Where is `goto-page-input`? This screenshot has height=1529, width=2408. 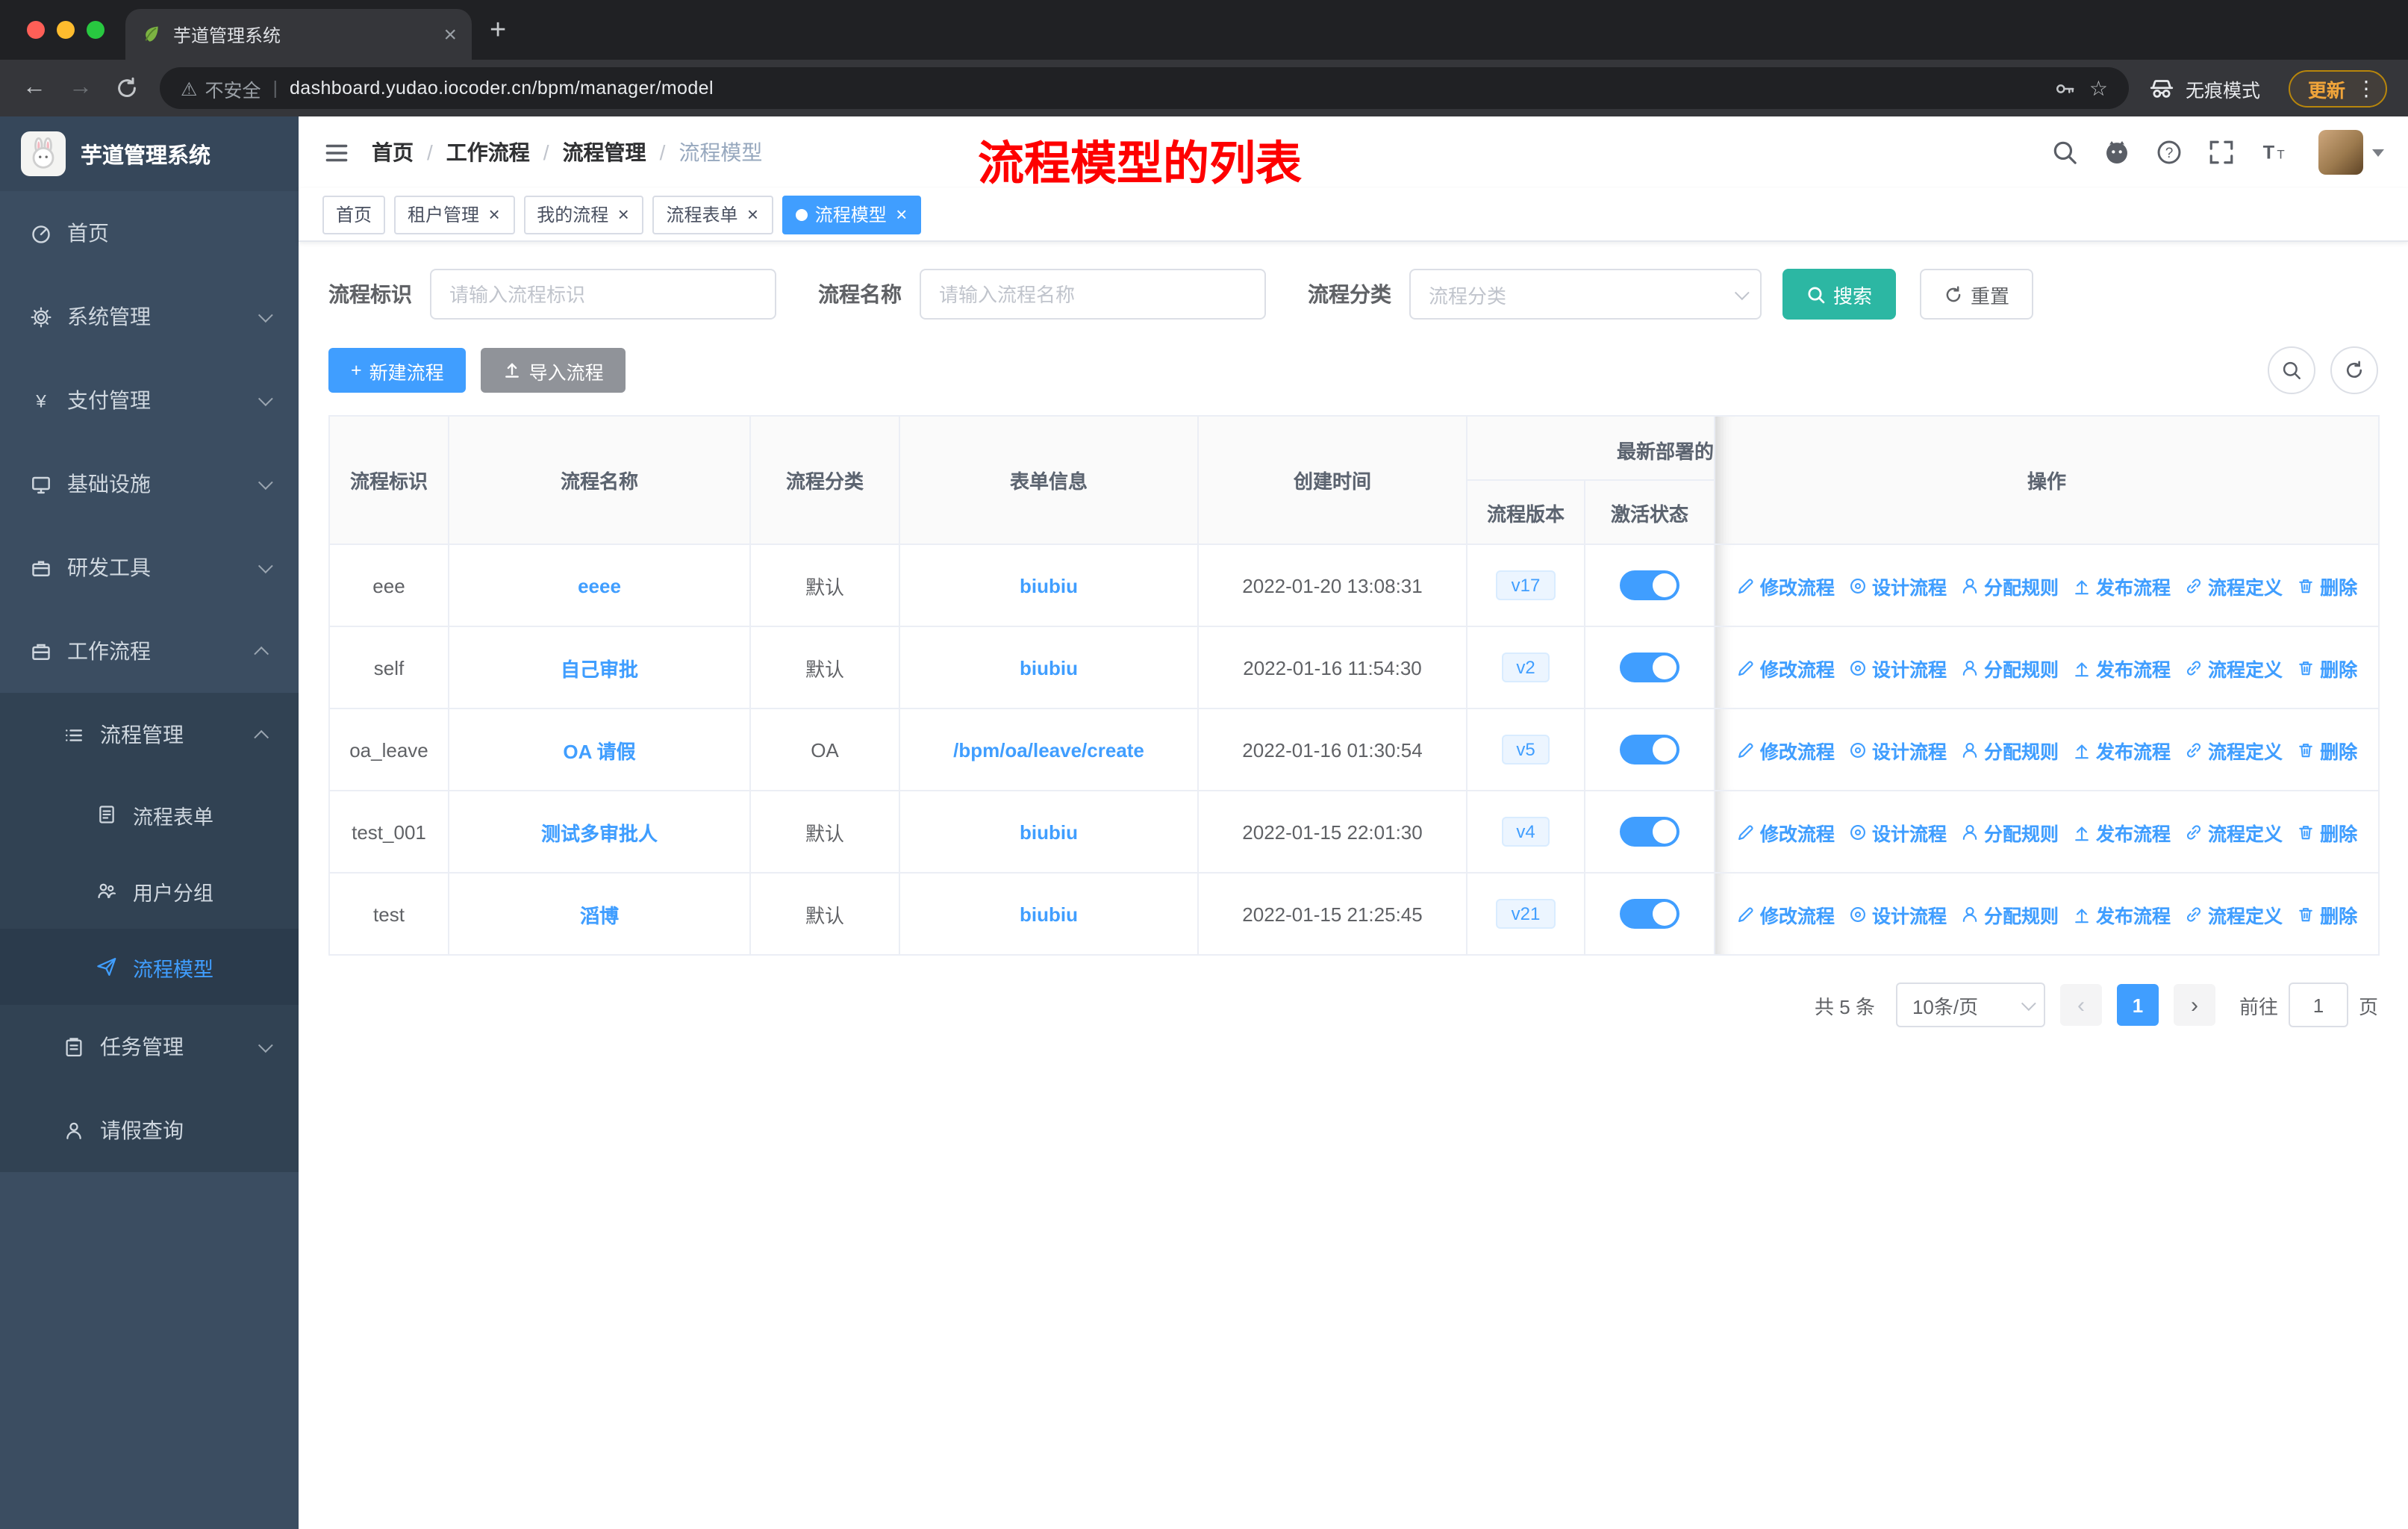 goto-page-input is located at coordinates (2318, 1005).